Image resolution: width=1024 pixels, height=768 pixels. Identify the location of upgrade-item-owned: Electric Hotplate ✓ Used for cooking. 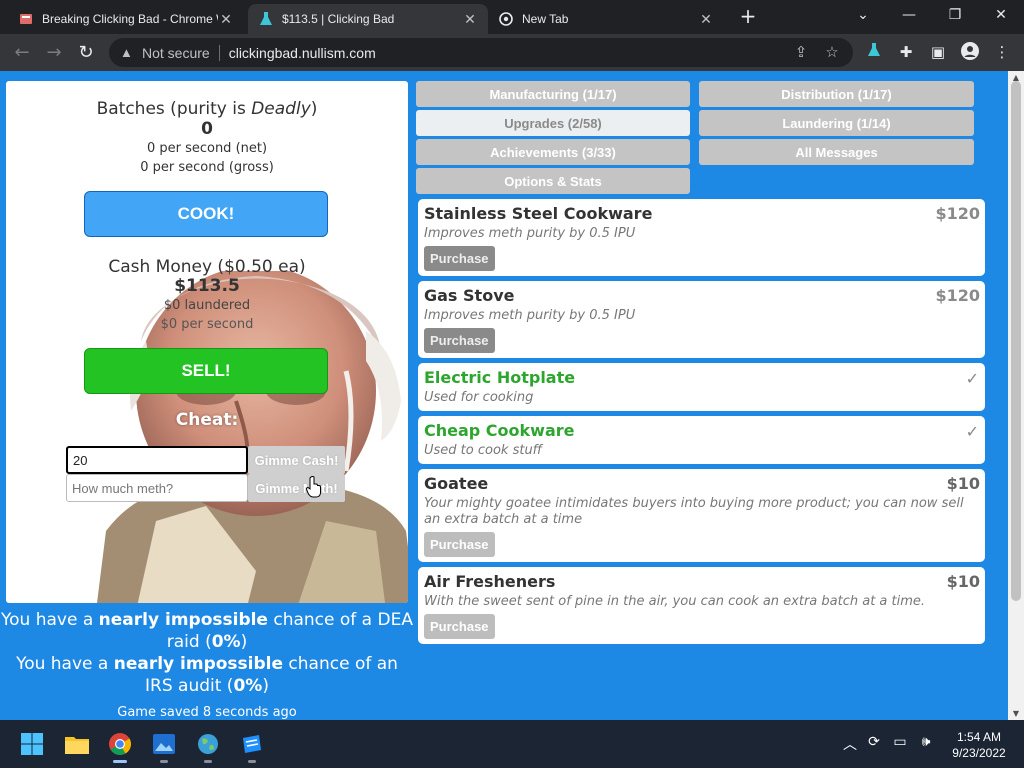
(701, 387).